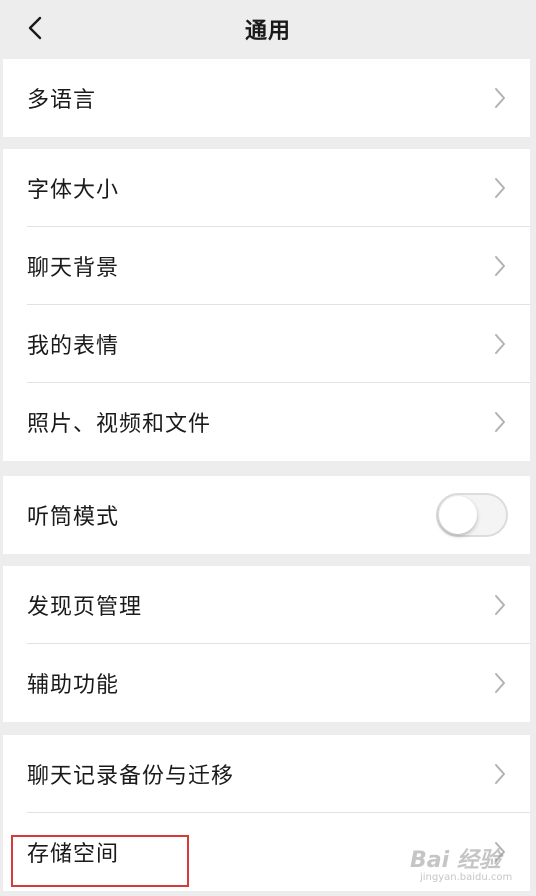  What do you see at coordinates (73, 854) in the screenshot?
I see `settings-item-label: 存储空间` at bounding box center [73, 854].